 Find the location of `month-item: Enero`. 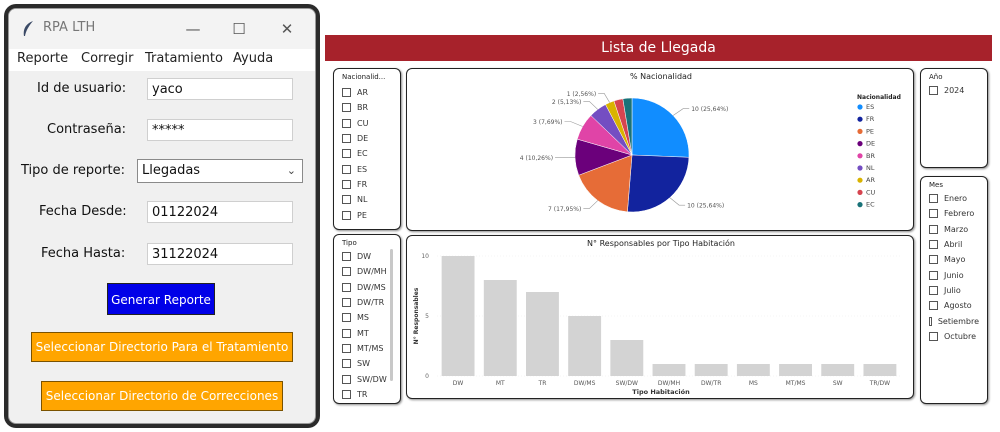

month-item: Enero is located at coordinates (954, 198).